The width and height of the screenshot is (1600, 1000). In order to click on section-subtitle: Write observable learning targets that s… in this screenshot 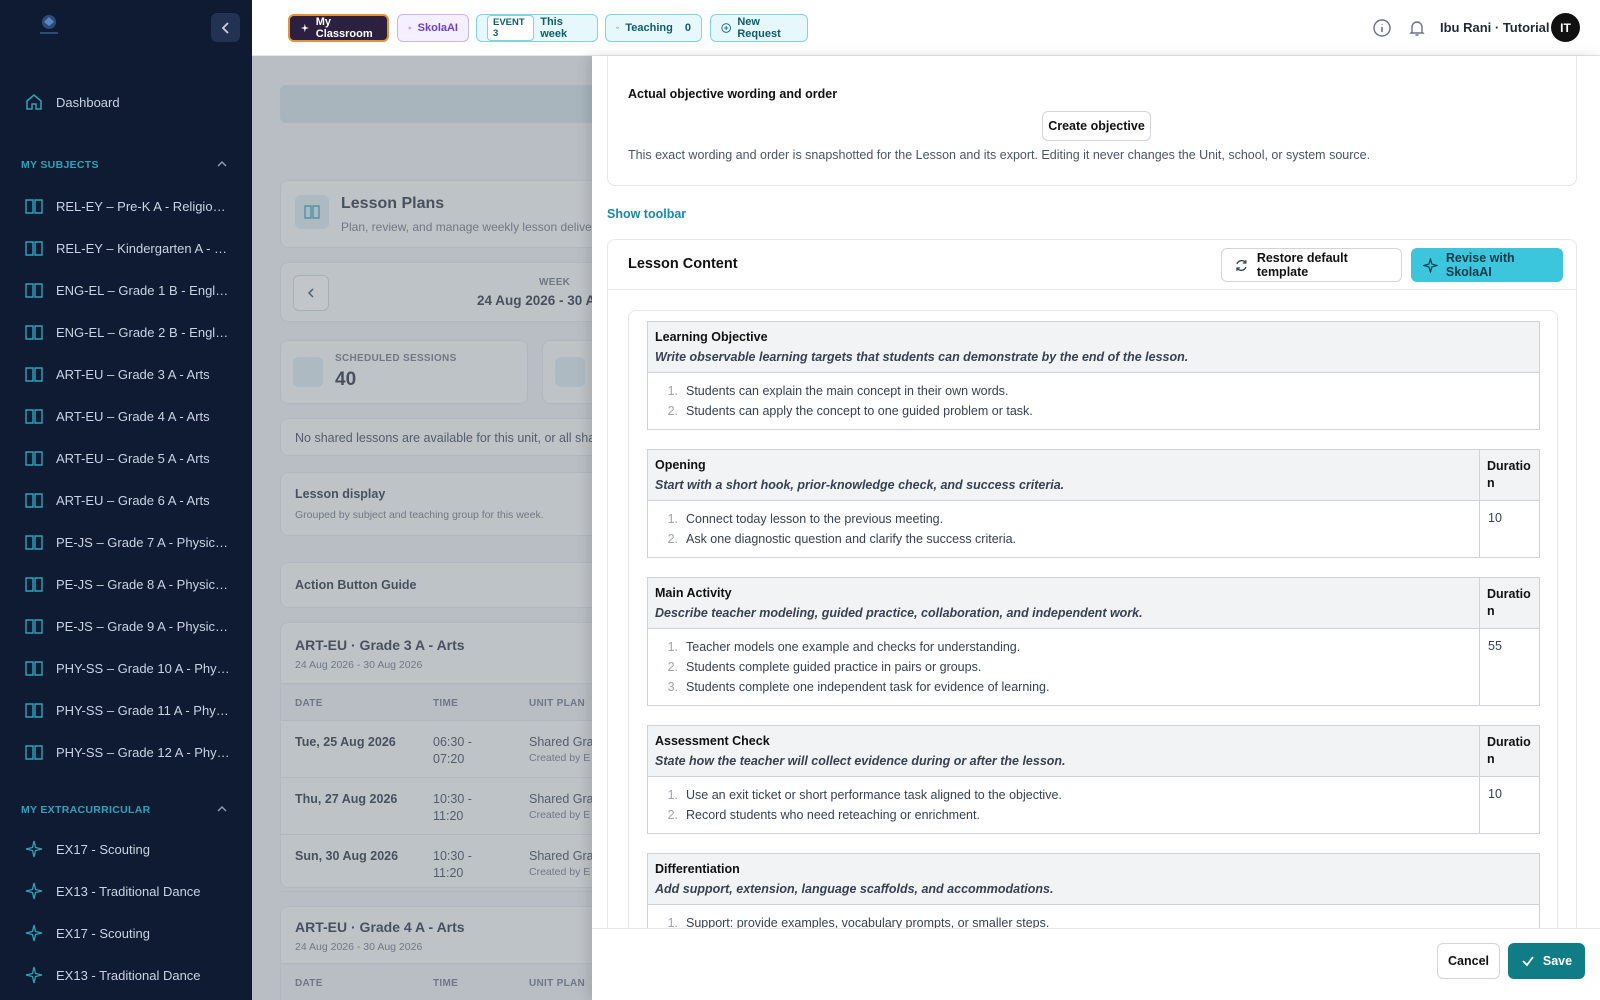, I will do `click(922, 357)`.